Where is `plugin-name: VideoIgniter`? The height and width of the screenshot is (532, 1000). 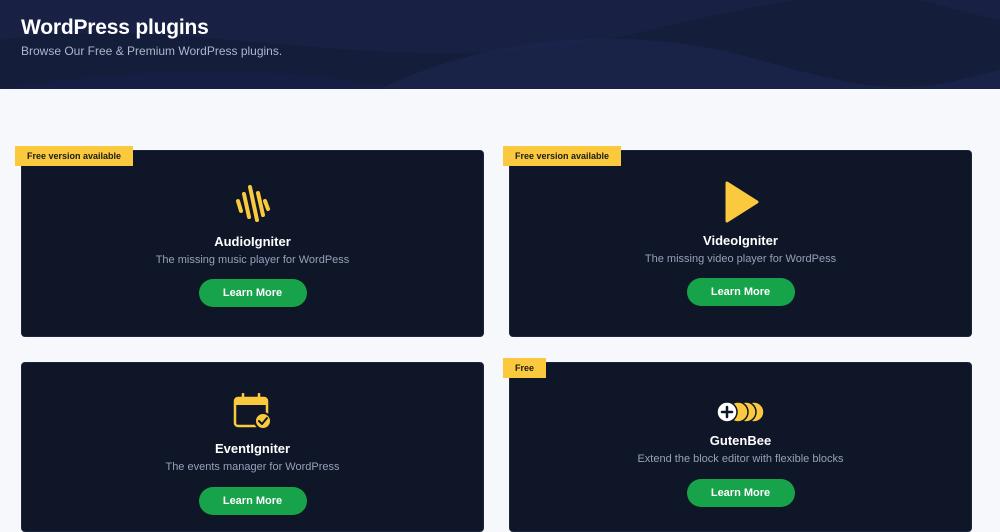
plugin-name: VideoIgniter is located at coordinates (740, 240).